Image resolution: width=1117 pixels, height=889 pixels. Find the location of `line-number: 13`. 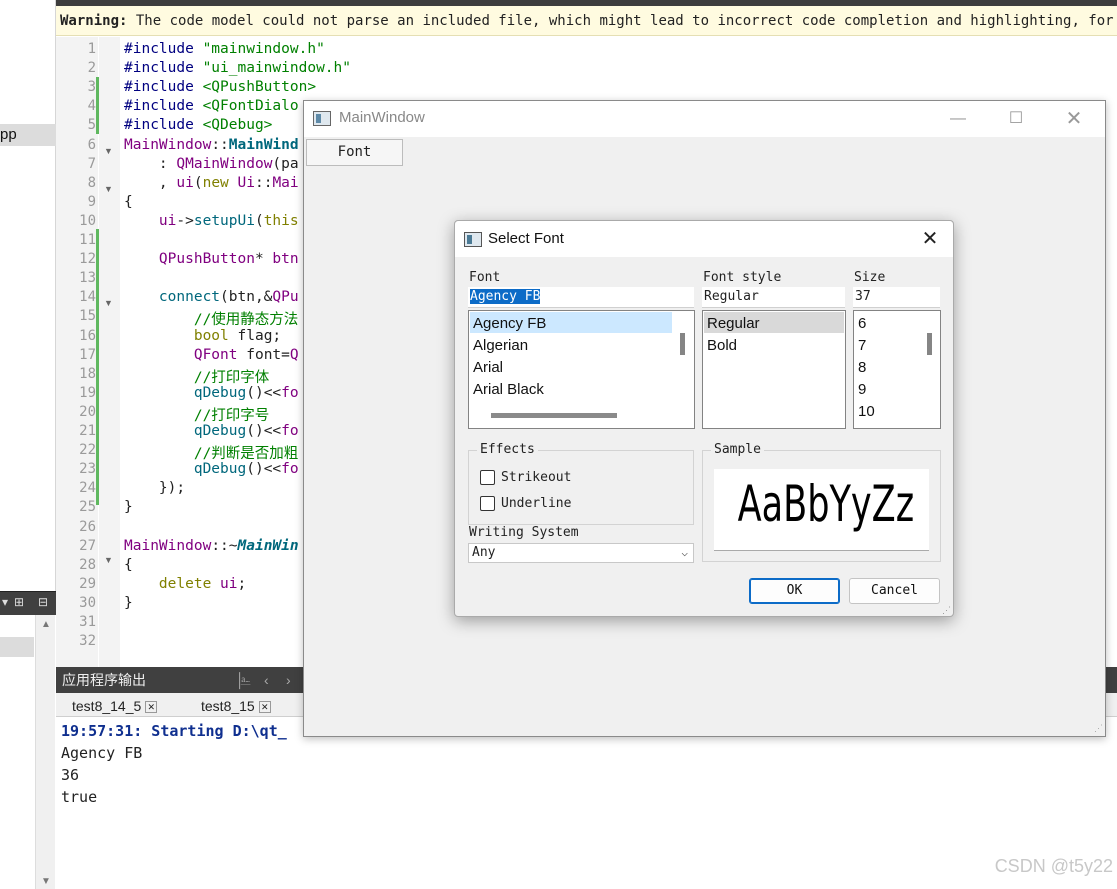

line-number: 13 is located at coordinates (87, 278).